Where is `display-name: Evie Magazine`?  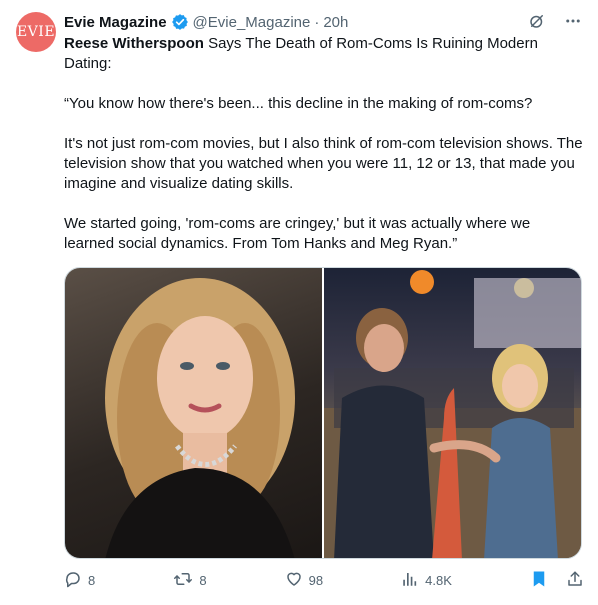 display-name: Evie Magazine is located at coordinates (115, 22).